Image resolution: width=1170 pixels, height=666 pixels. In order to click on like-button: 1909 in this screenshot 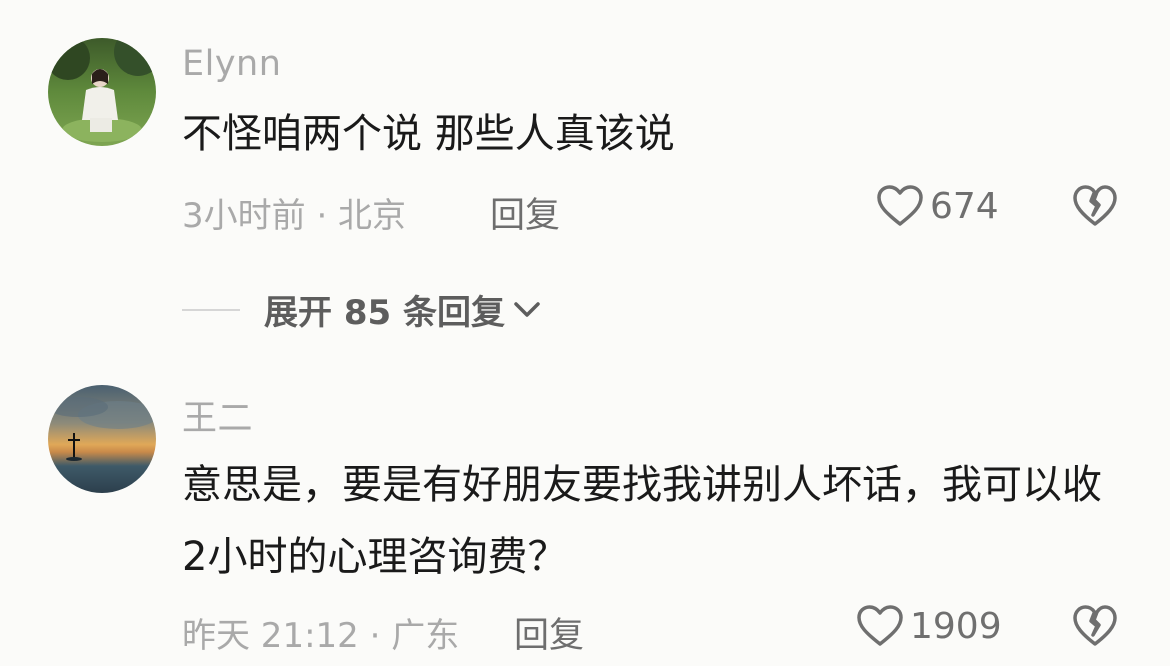, I will do `click(929, 626)`.